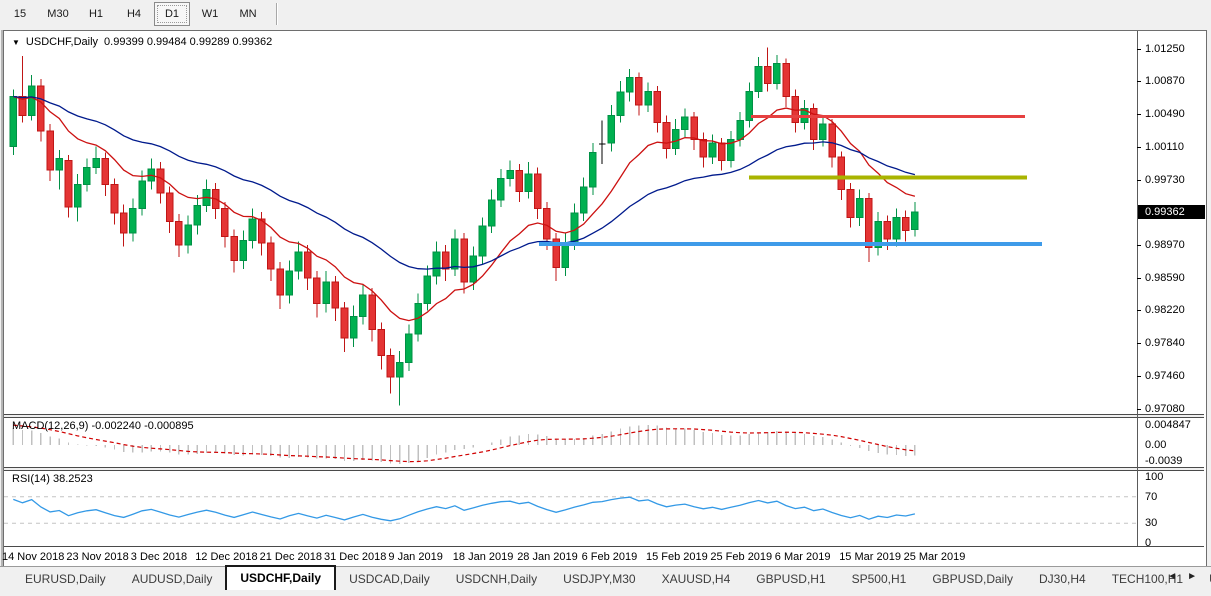  What do you see at coordinates (605, 593) in the screenshot?
I see `status-strip` at bounding box center [605, 593].